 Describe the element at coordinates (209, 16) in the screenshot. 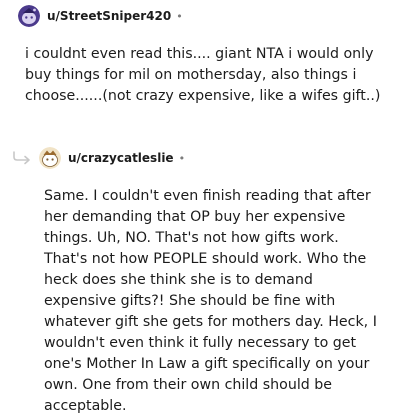

I see `comment-header: u/StreetSniper420 •` at that location.